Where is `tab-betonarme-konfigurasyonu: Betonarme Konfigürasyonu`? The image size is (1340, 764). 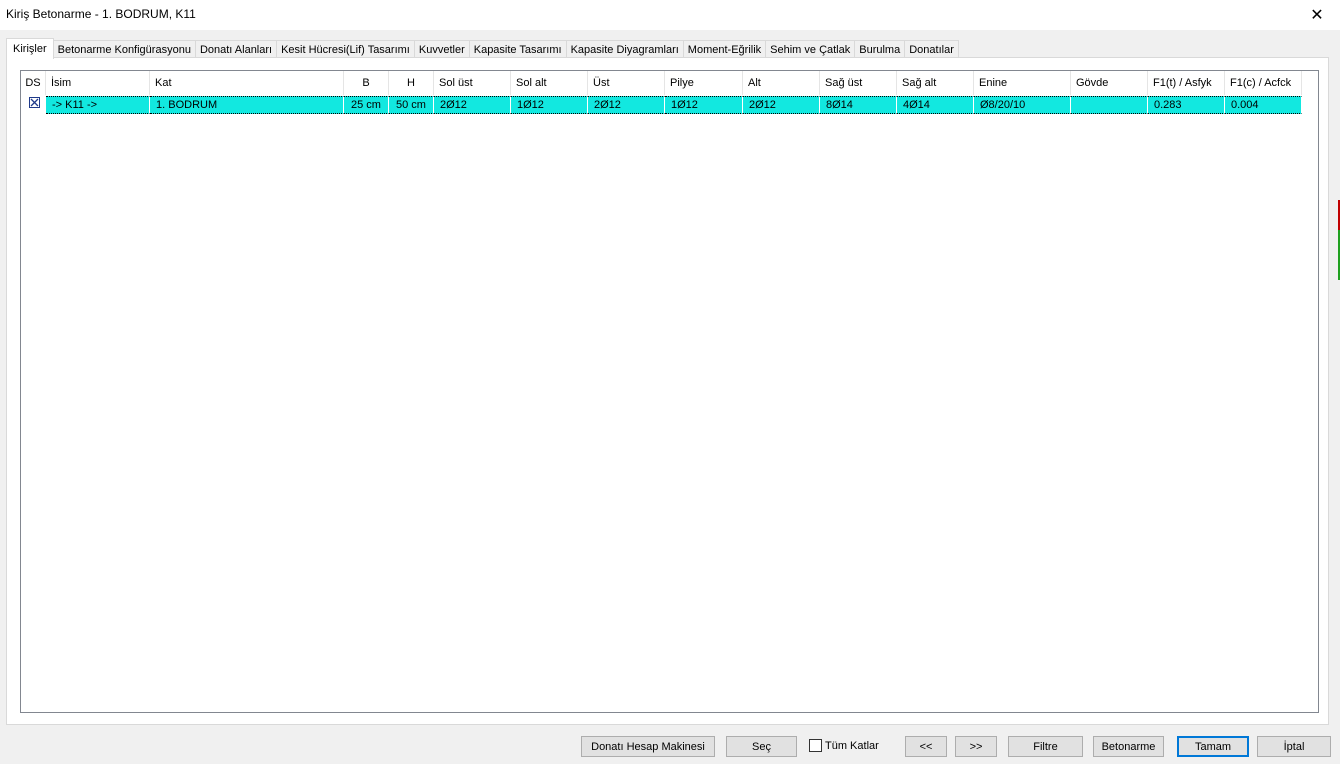
tab-betonarme-konfigurasyonu: Betonarme Konfigürasyonu is located at coordinates (124, 49).